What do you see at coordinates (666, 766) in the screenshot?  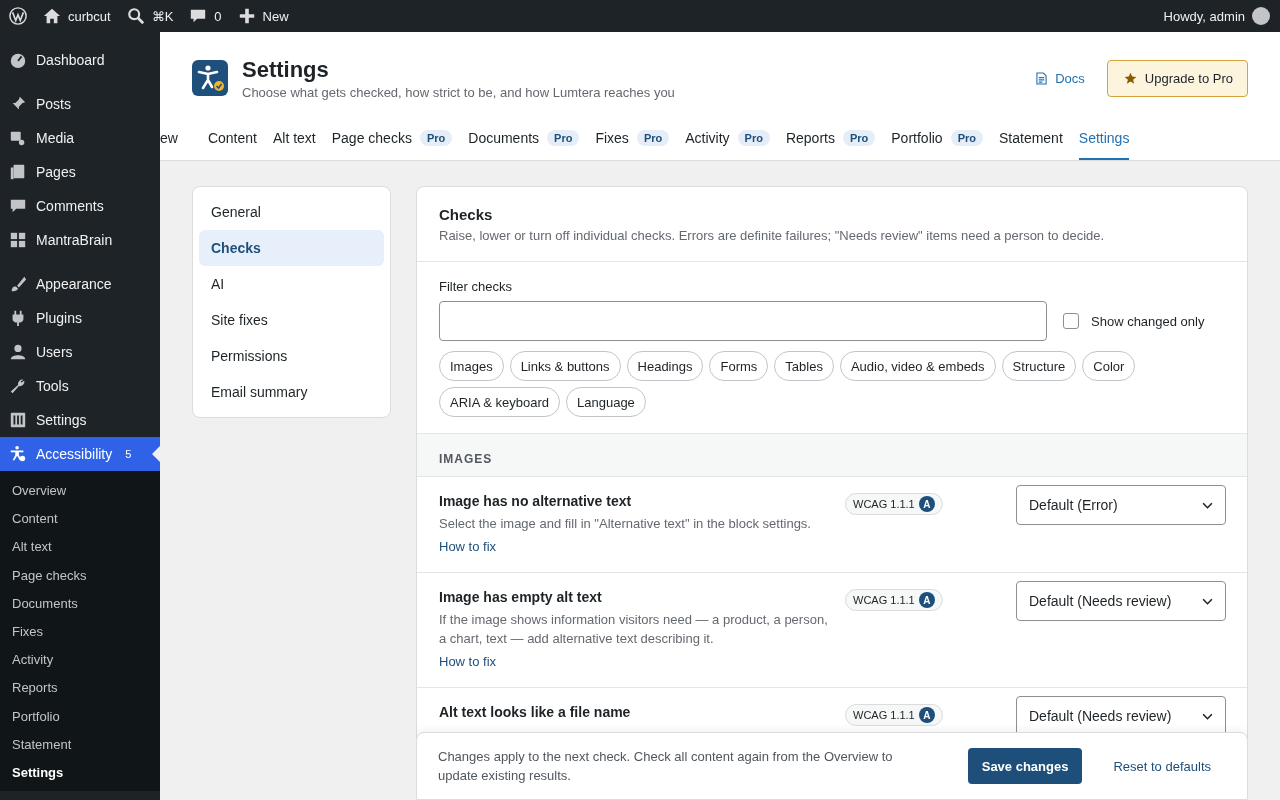 I see `save-note: Changes apply to the next check. Check all content again from the Overview to update existing results.` at bounding box center [666, 766].